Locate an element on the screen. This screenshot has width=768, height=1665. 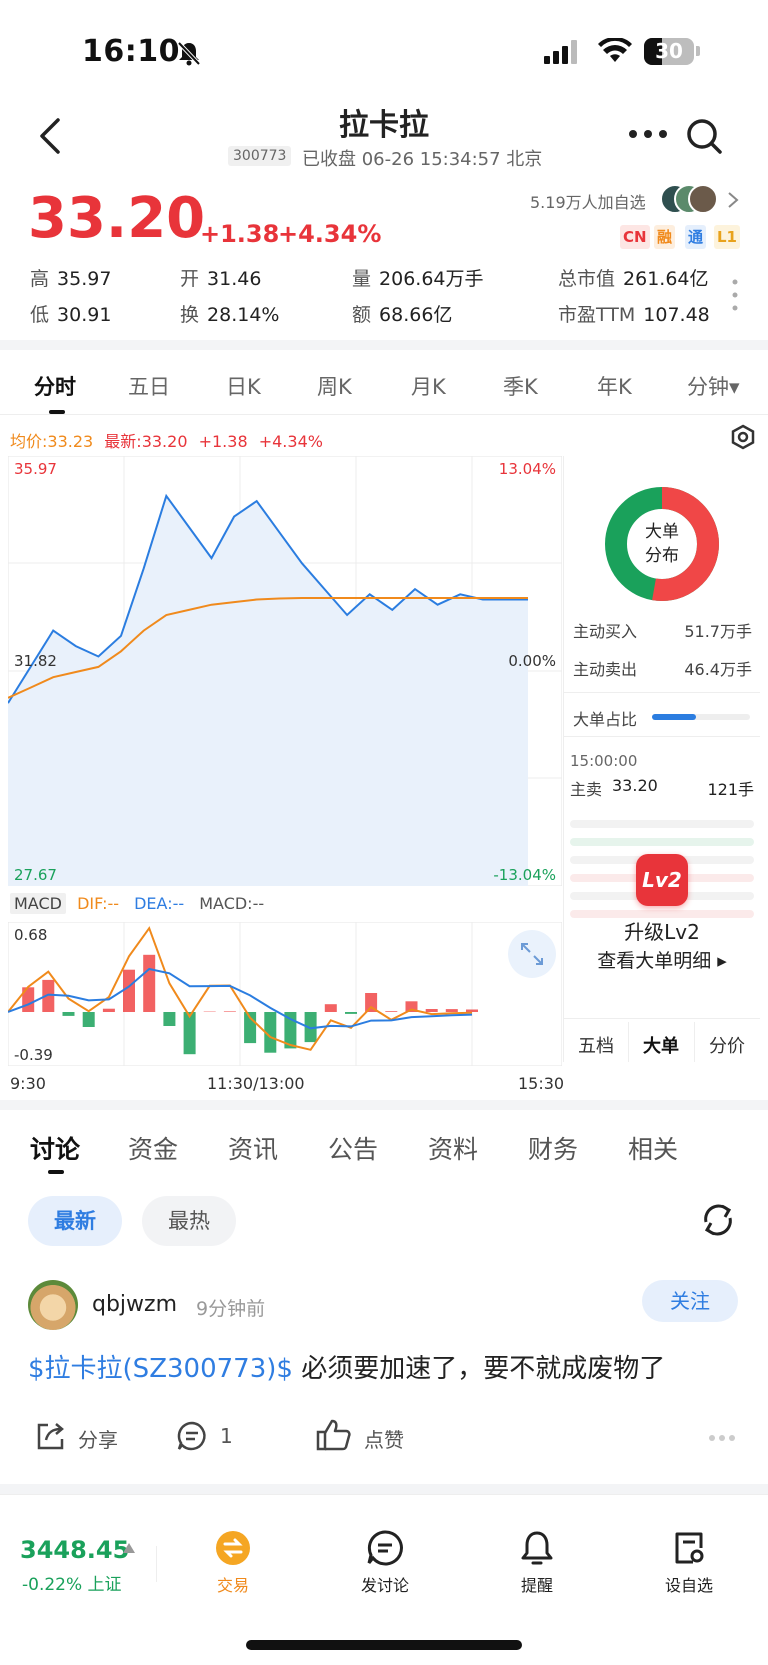
tab-5day: 五日 is located at coordinates (149, 386).